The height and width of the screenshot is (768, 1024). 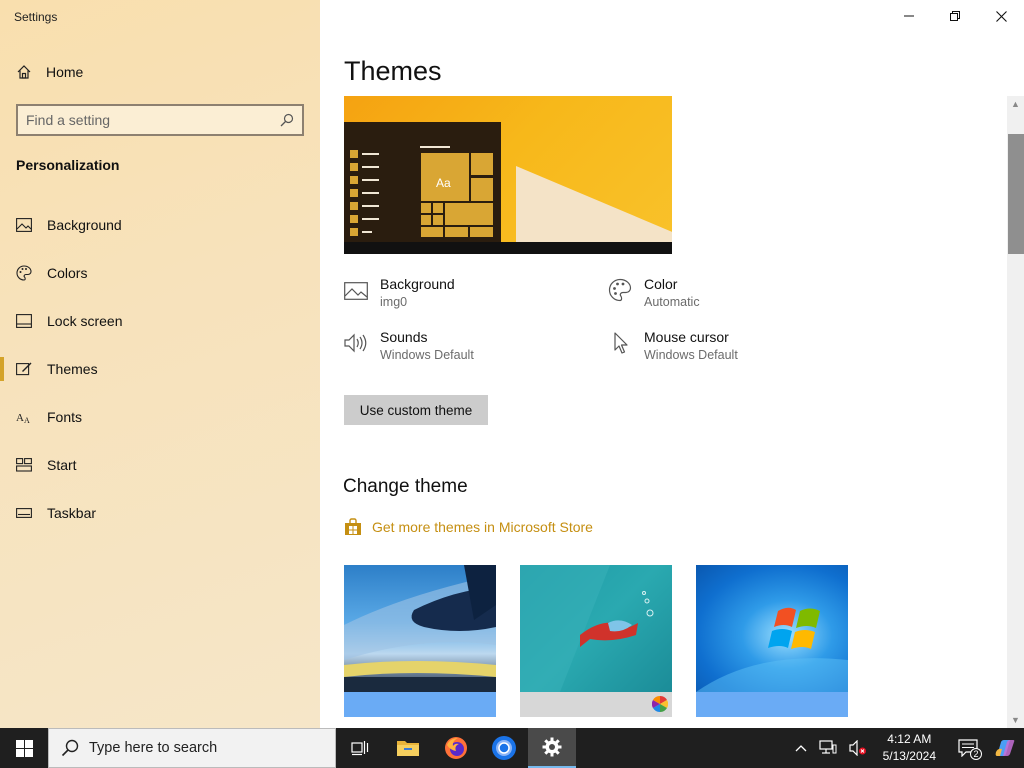 What do you see at coordinates (443, 183) in the screenshot?
I see `preview-sample-text: Aa` at bounding box center [443, 183].